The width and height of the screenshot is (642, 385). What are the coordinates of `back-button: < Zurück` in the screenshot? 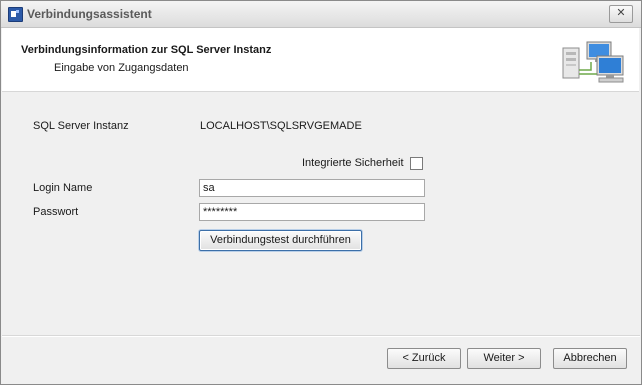 It's located at (424, 358).